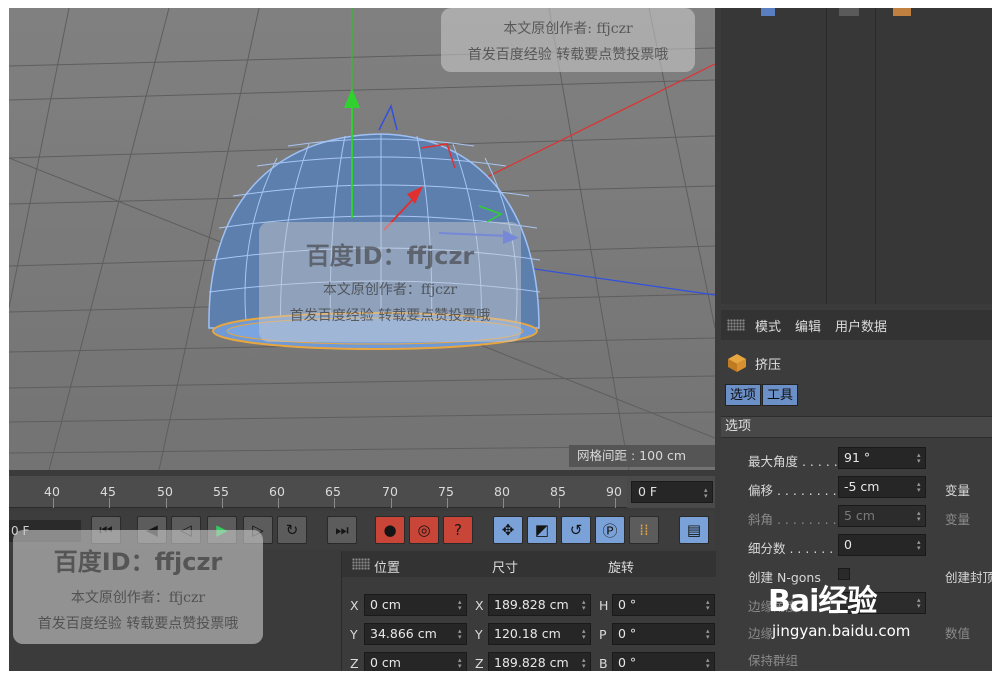 The height and width of the screenshot is (679, 1000). What do you see at coordinates (808, 325) in the screenshot?
I see `menu-edit: 编辑` at bounding box center [808, 325].